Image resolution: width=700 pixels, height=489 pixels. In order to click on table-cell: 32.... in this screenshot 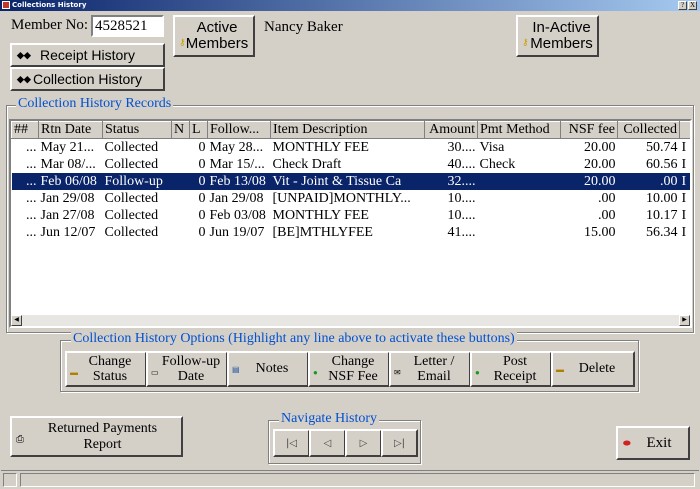, I will do `click(451, 181)`.